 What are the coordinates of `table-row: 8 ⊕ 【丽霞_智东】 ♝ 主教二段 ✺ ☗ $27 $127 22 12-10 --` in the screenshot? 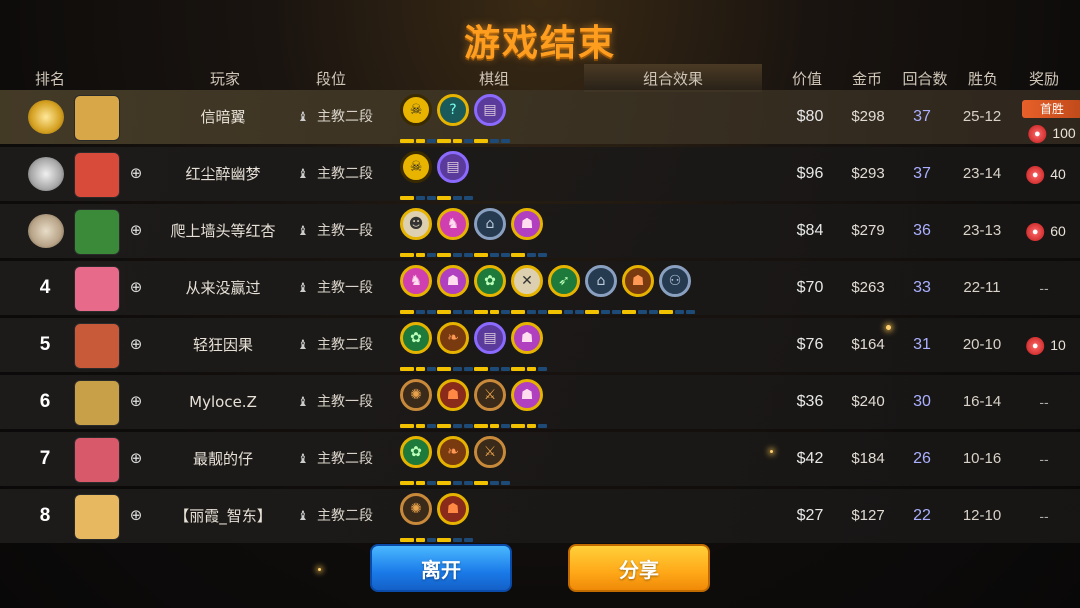 It's located at (540, 516).